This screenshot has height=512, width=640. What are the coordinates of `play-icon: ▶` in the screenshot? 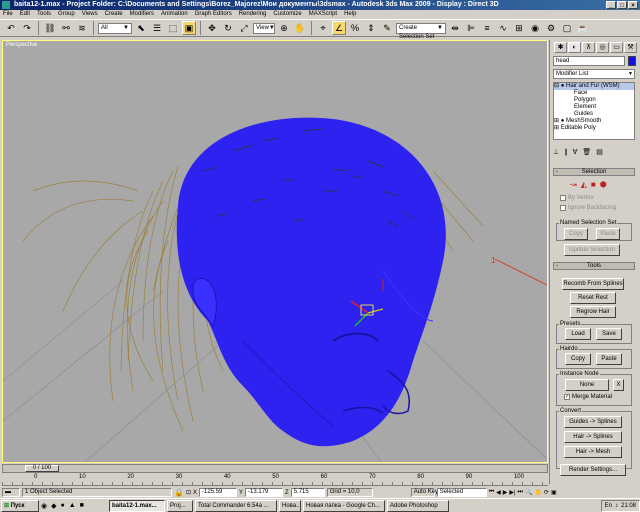 It's located at (505, 492).